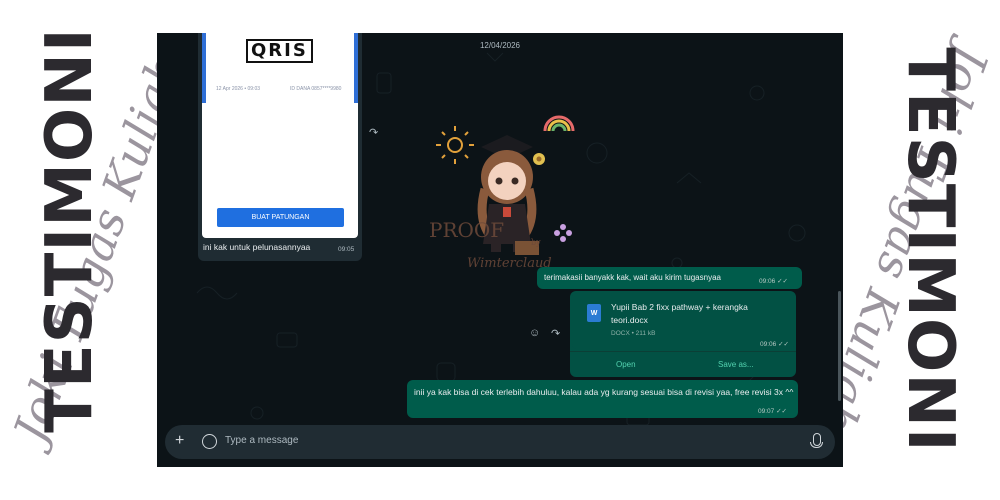 The width and height of the screenshot is (1000, 500). Describe the element at coordinates (209, 441) in the screenshot. I see `sticker-icon` at that location.